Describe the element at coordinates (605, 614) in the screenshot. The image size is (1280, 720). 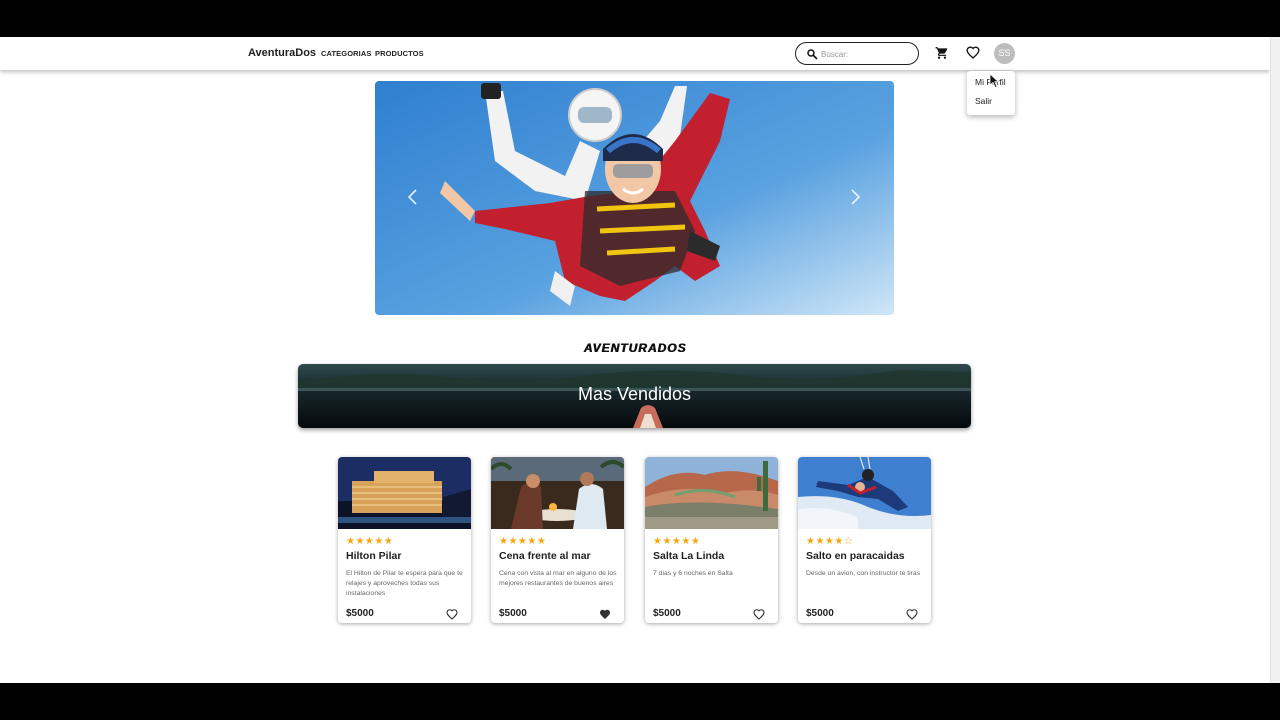
I see `favorite-heart-filled-icon` at that location.